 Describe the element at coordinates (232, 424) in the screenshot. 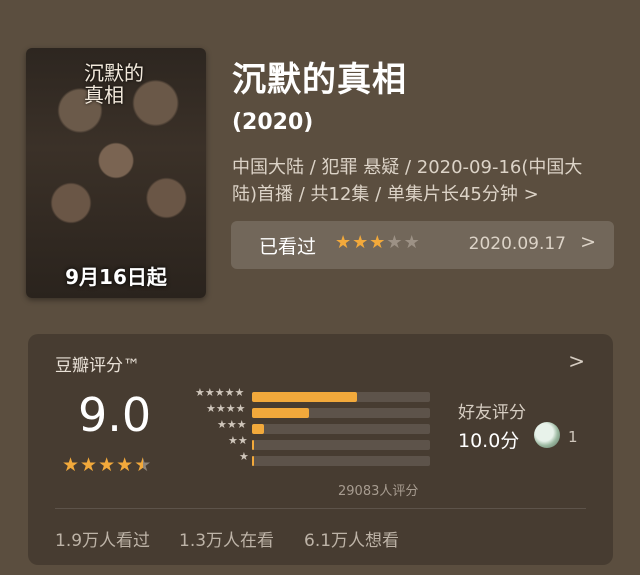

I see `distribution-stars-icon: ★★★` at that location.